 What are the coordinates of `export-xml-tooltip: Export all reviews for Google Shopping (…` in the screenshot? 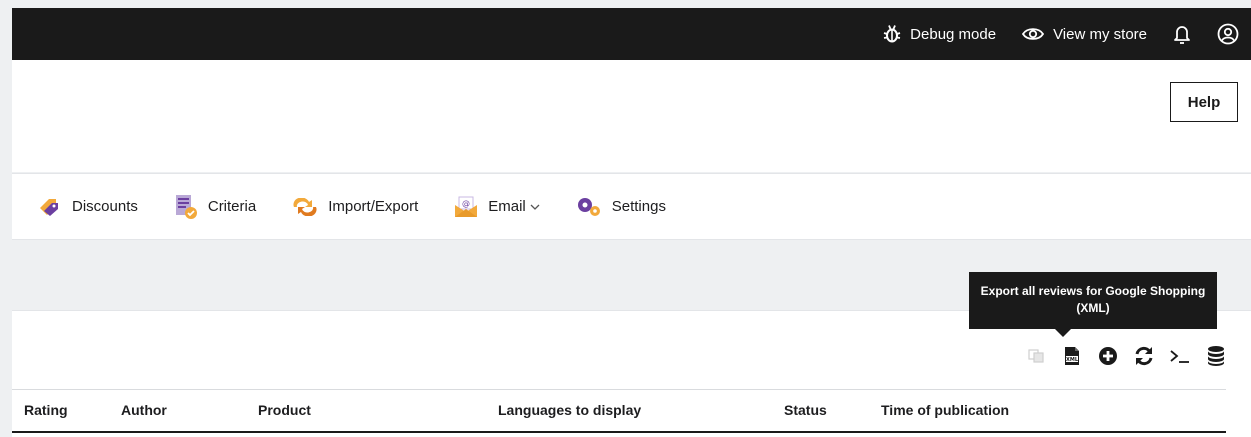 It's located at (1093, 304).